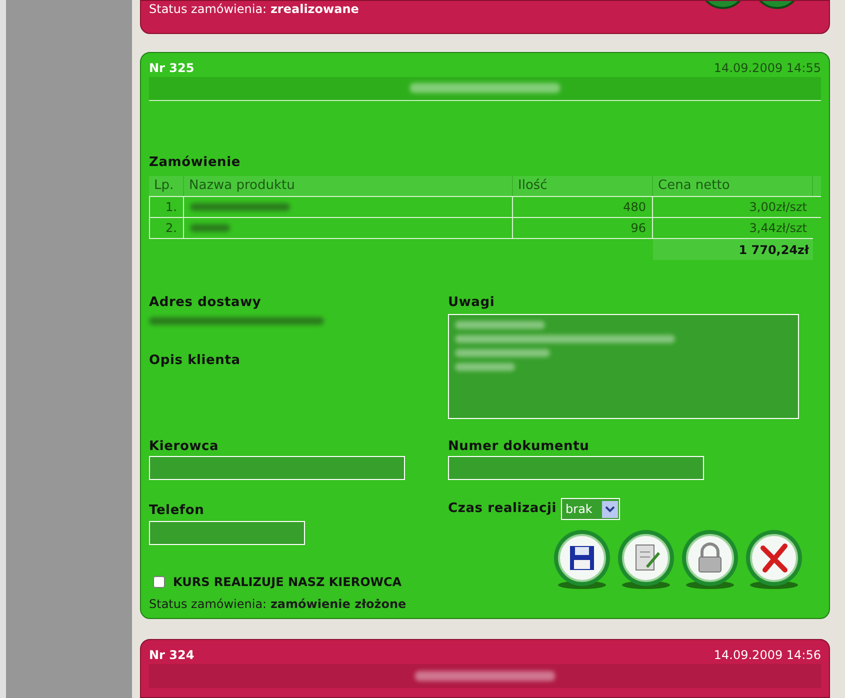 The image size is (845, 698). What do you see at coordinates (227, 532) in the screenshot?
I see `phone-input` at bounding box center [227, 532].